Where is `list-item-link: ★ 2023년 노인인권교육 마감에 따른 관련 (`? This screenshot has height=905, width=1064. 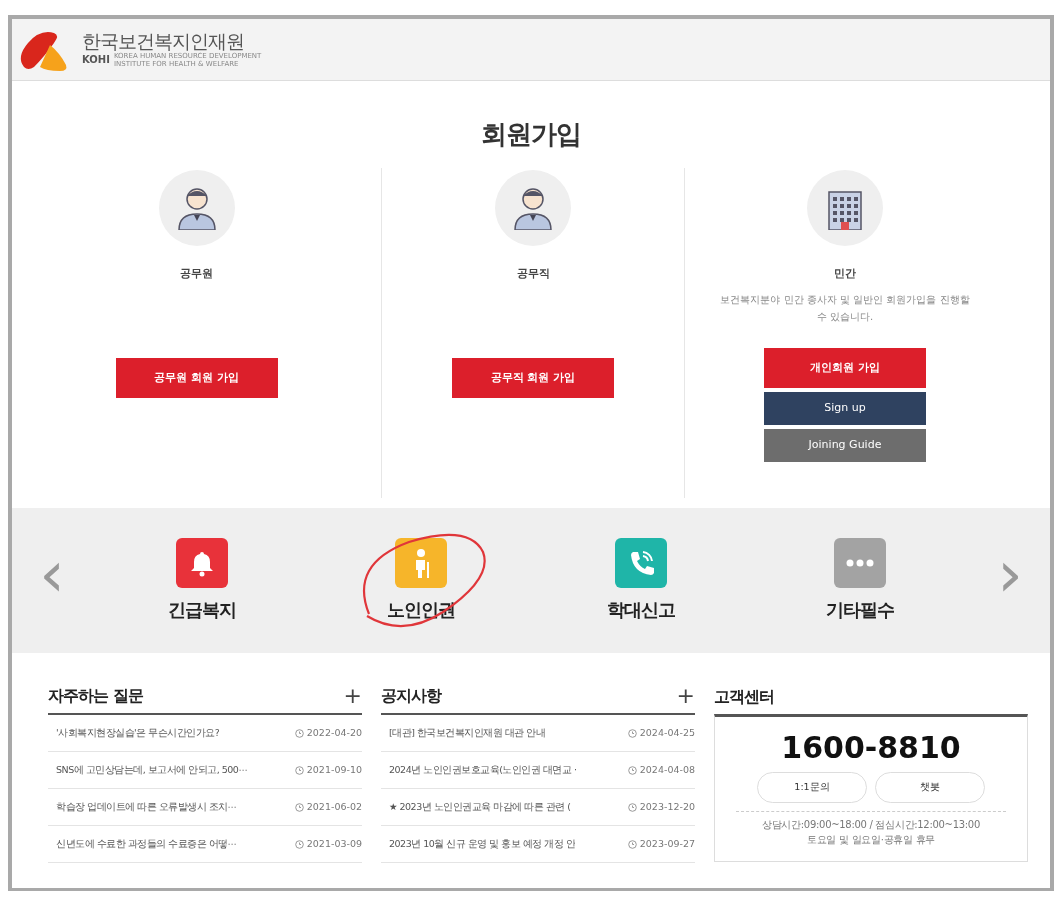
list-item-link: ★ 2023년 노인인권교육 마감에 따른 관련 ( is located at coordinates (480, 807).